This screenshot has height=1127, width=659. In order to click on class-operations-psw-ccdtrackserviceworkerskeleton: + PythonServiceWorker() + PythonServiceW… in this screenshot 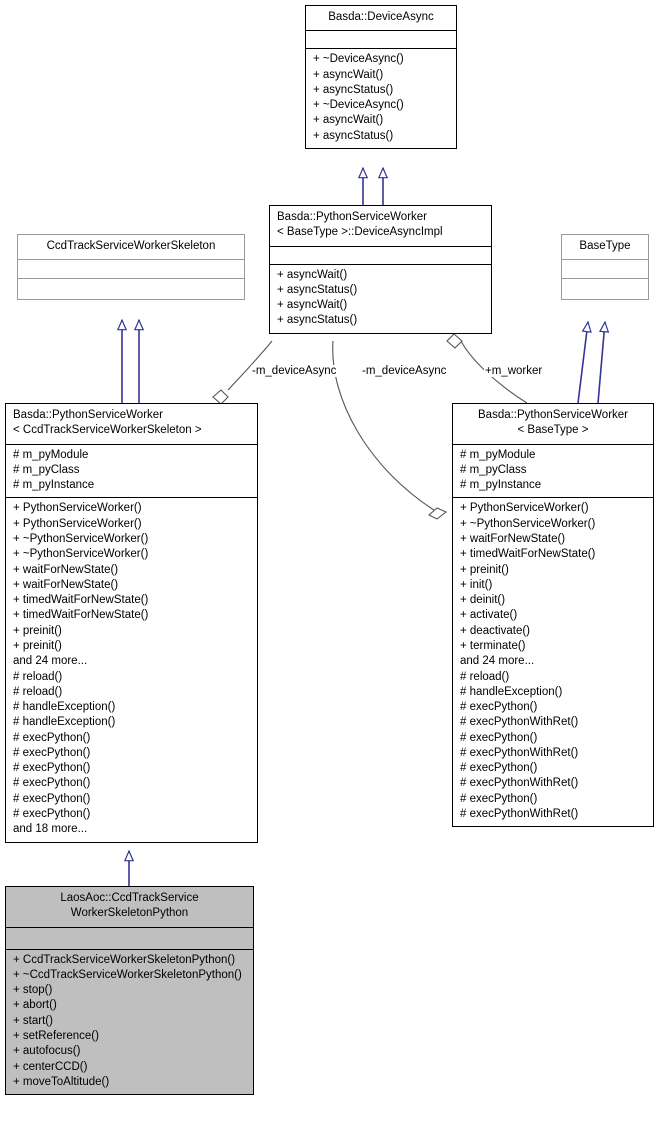, I will do `click(131, 669)`.